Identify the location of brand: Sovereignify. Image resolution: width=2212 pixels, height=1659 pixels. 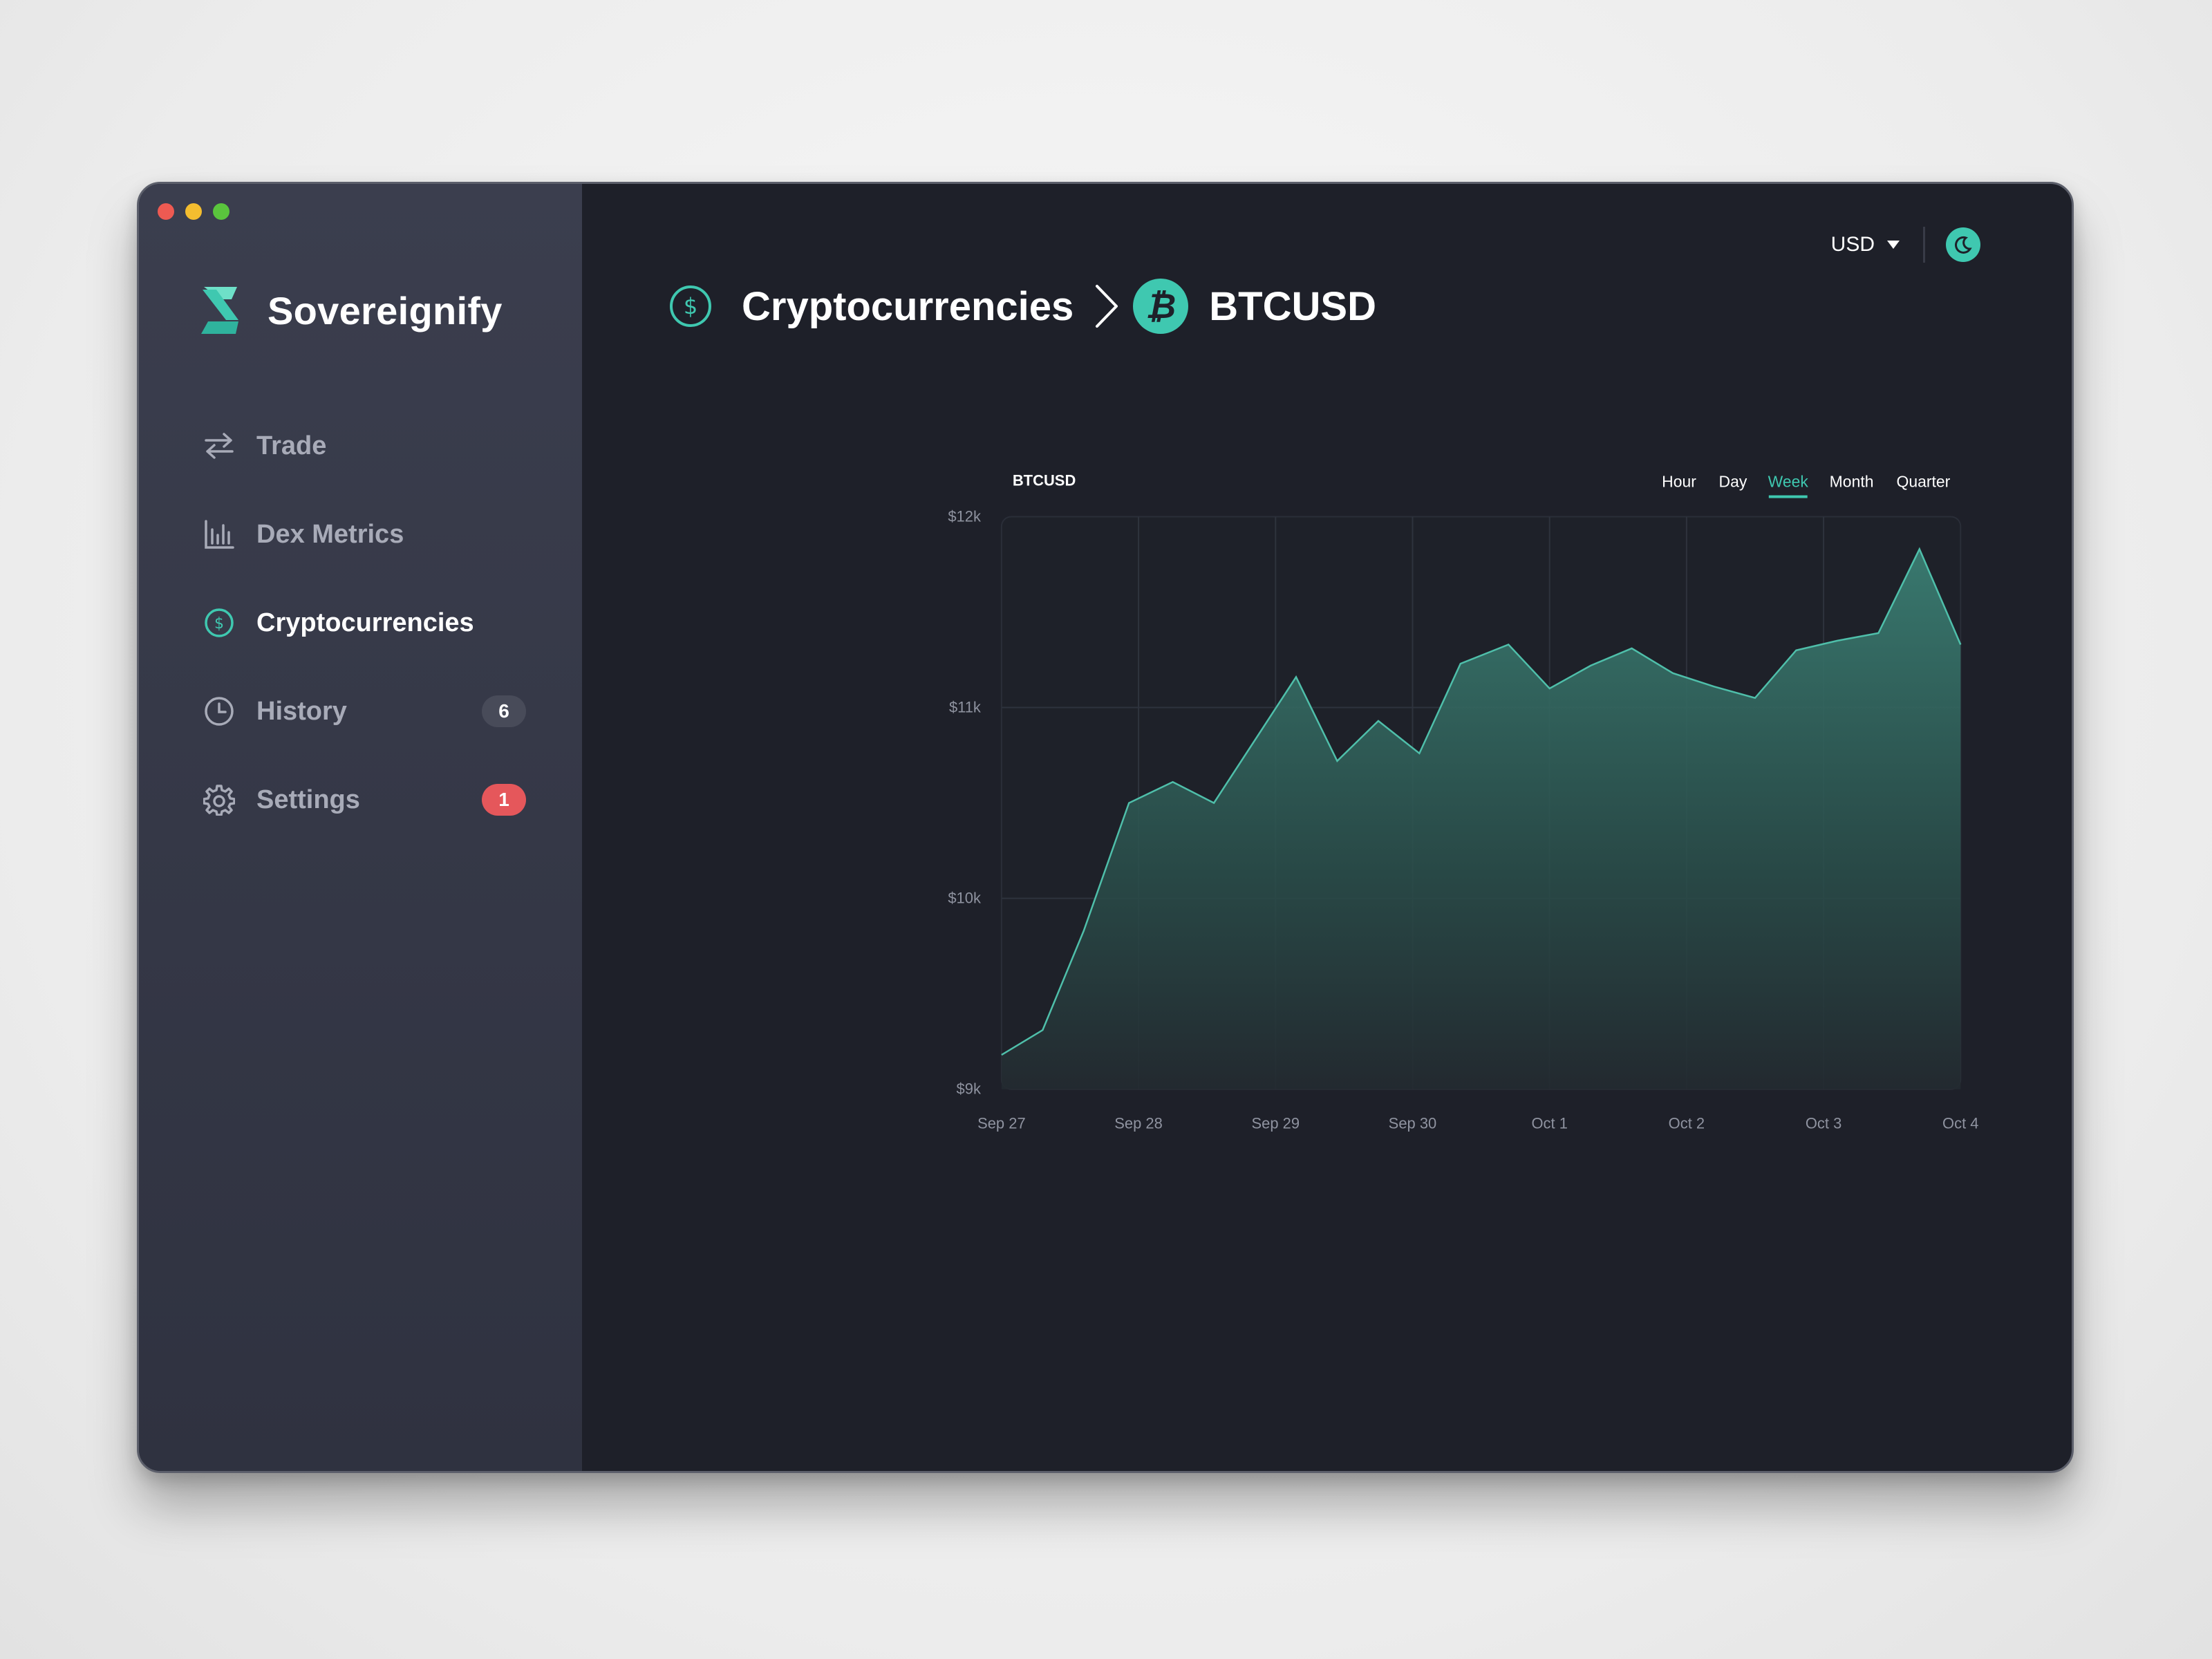
(349, 310).